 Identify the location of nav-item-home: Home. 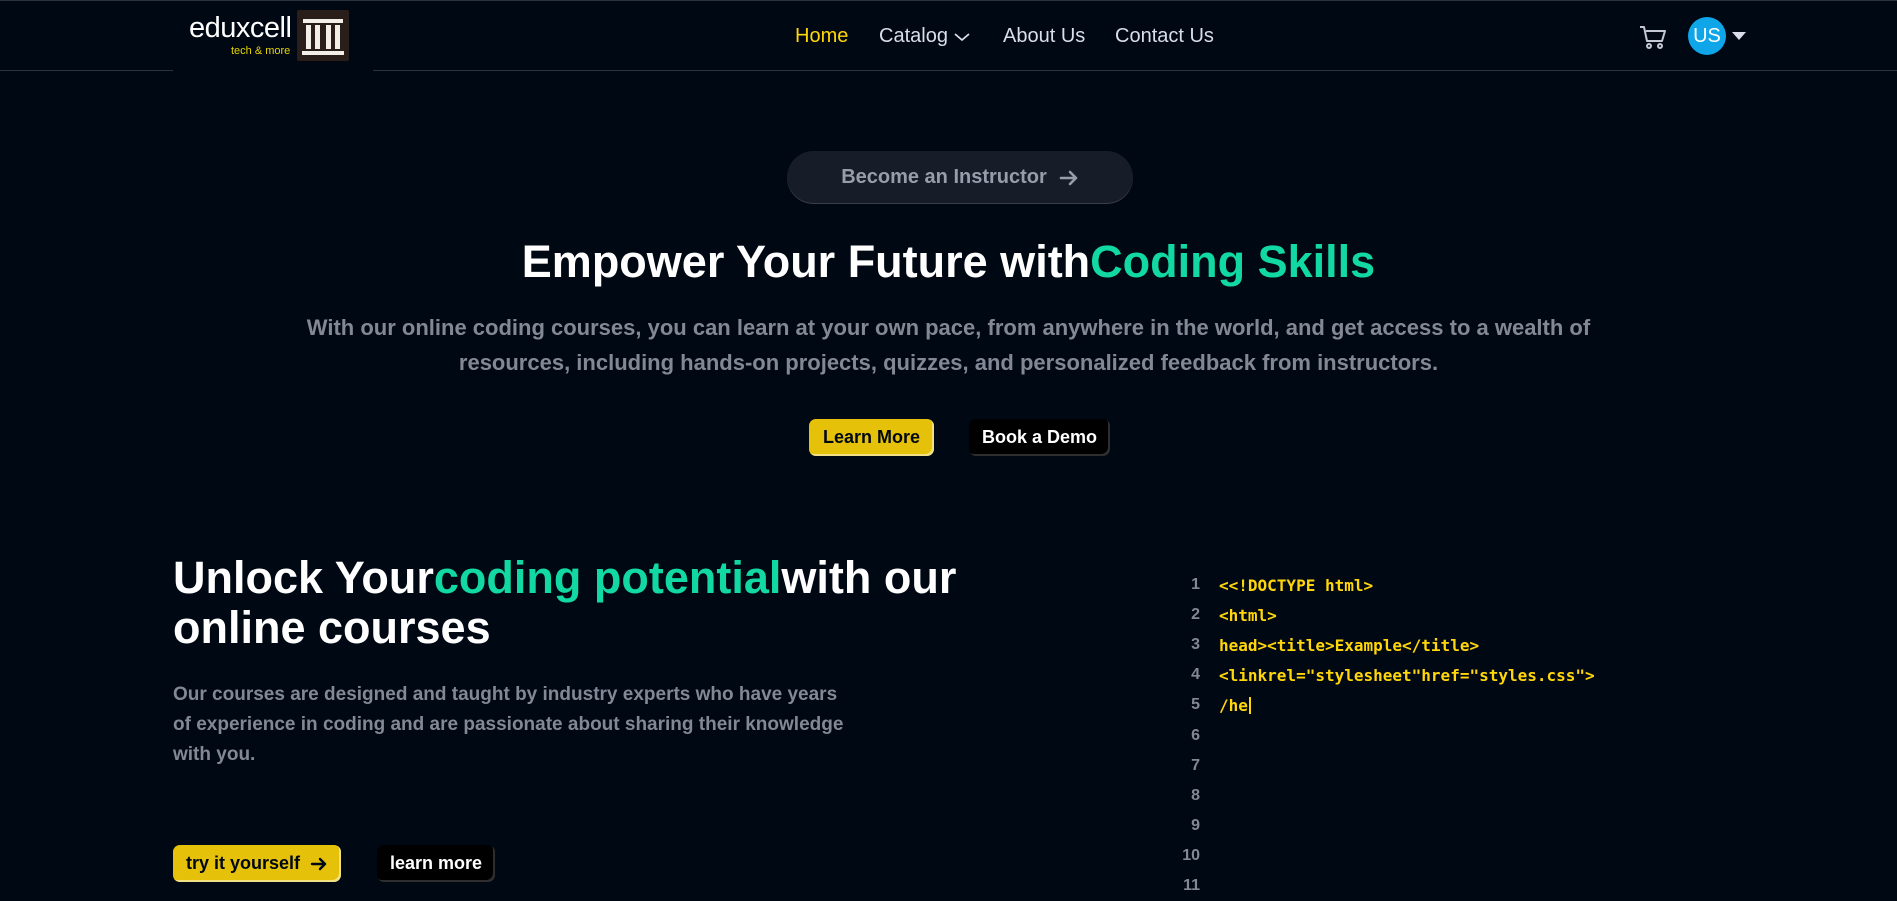
(821, 36).